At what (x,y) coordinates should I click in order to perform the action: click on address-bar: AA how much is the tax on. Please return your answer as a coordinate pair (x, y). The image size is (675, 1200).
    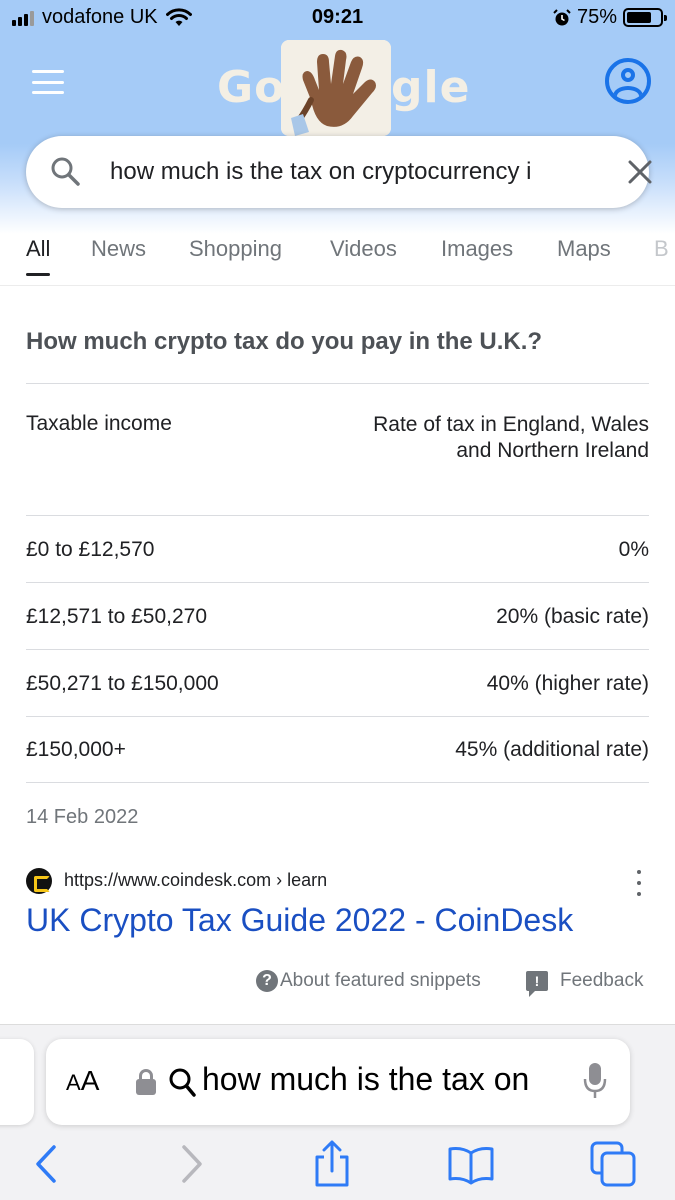
    Looking at the image, I should click on (338, 1082).